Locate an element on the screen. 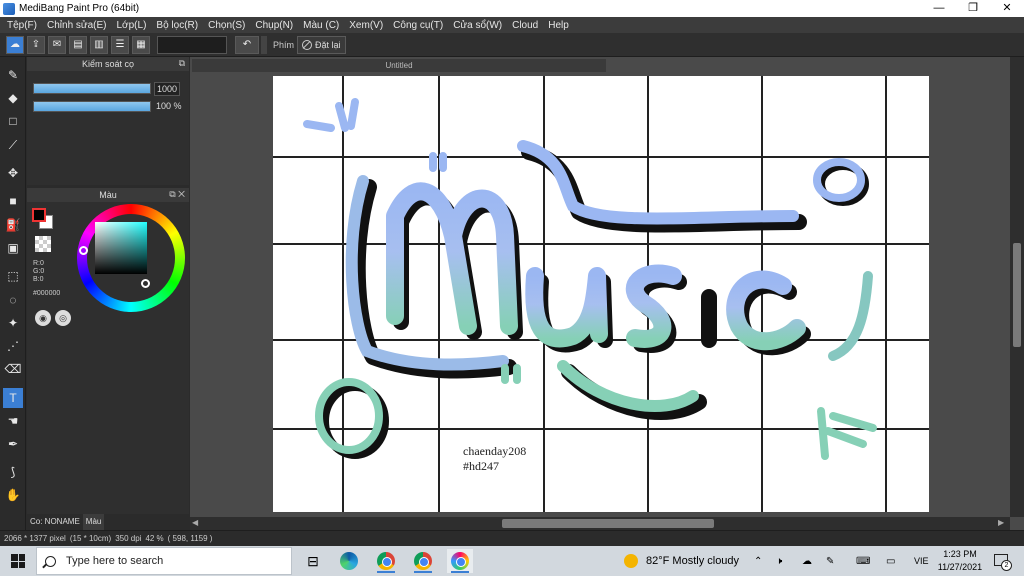 The height and width of the screenshot is (576, 1024). menu-window: Cửa sổ(W) is located at coordinates (477, 25).